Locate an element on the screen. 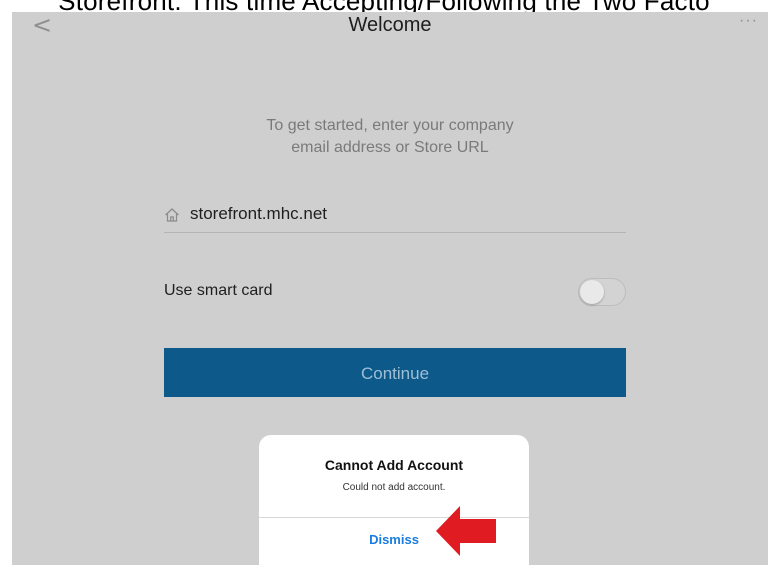 Image resolution: width=768 pixels, height=565 pixels. alert-title: Cannot Add Account is located at coordinates (394, 465).